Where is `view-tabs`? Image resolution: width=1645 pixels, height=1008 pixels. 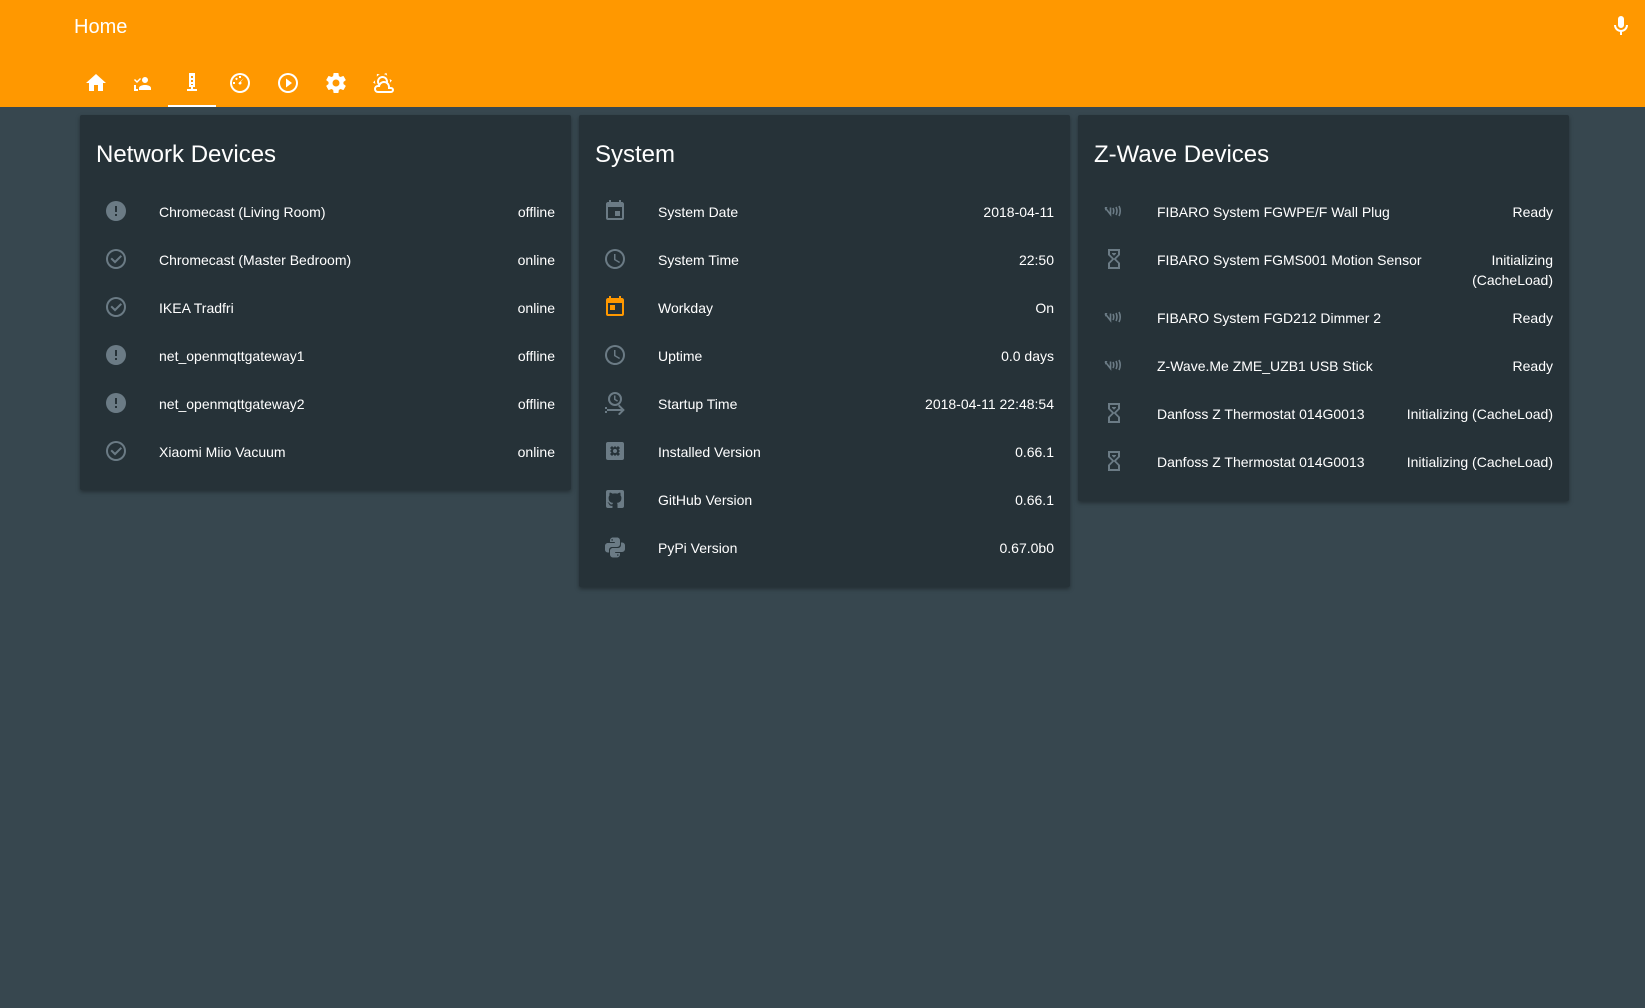 view-tabs is located at coordinates (240, 84).